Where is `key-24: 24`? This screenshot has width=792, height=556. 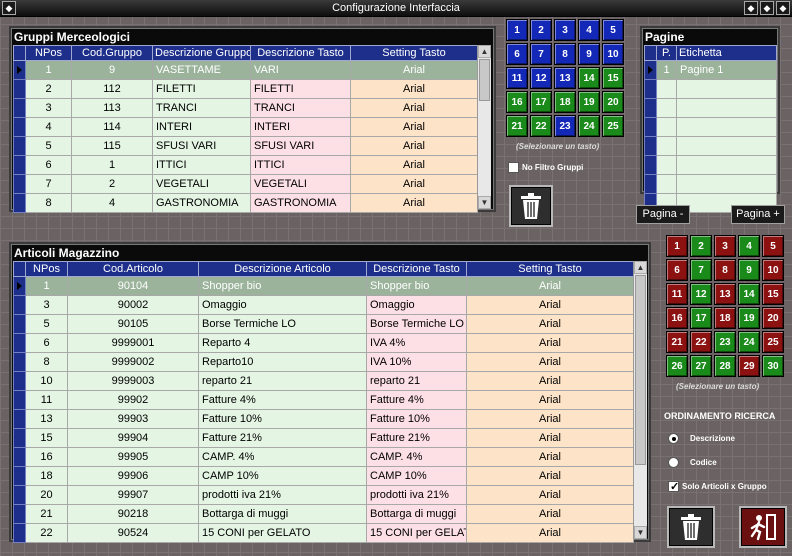 key-24: 24 is located at coordinates (749, 342).